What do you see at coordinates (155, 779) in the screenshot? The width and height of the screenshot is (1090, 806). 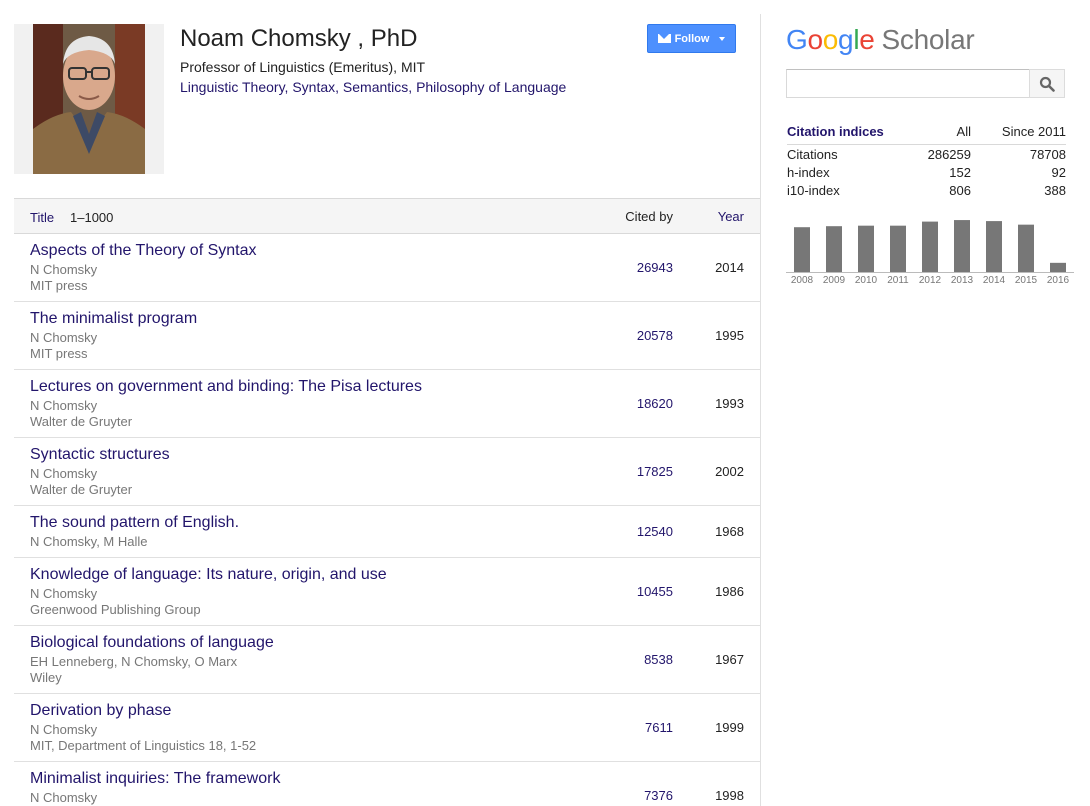 I see `publication-title-link: Minimalist inquiries: The framework` at bounding box center [155, 779].